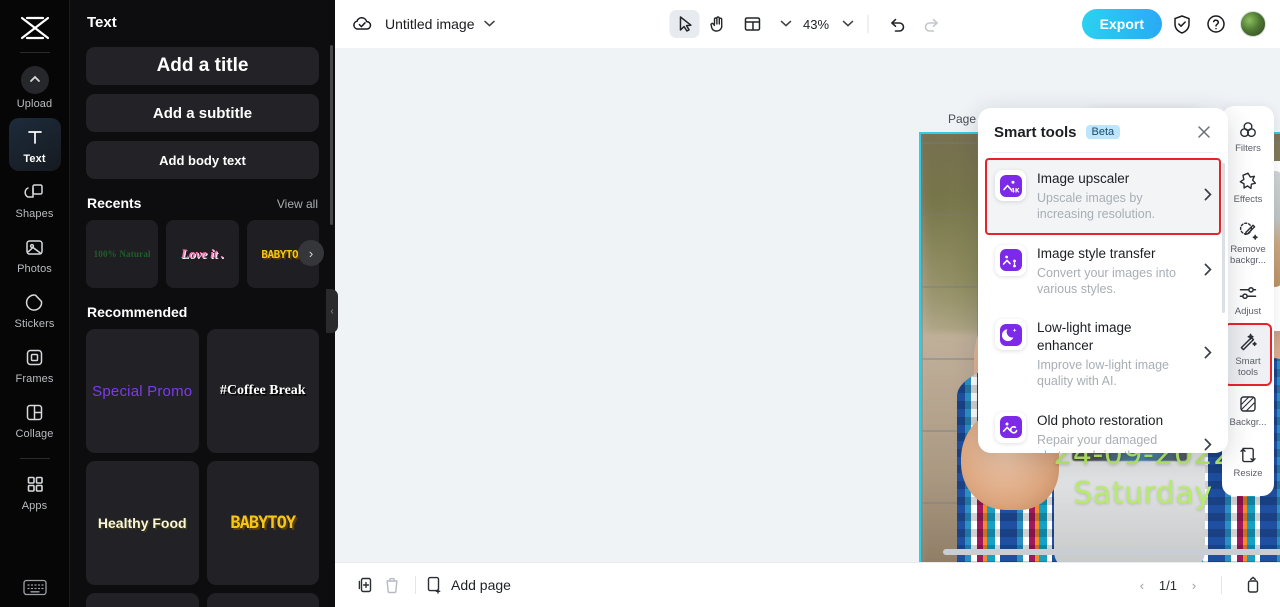 This screenshot has width=1280, height=607. I want to click on sidebar-item-text: Text, so click(34, 144).